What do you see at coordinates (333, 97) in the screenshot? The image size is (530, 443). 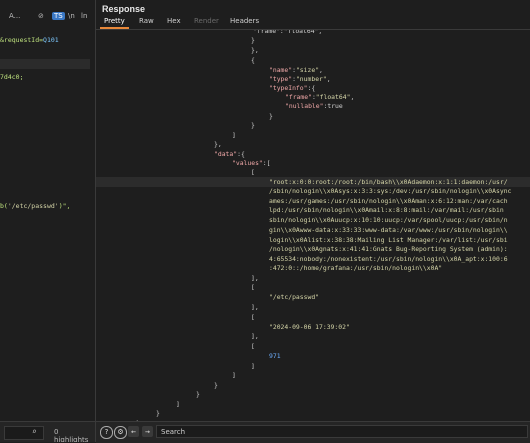 I see `json-token: "float64"` at bounding box center [333, 97].